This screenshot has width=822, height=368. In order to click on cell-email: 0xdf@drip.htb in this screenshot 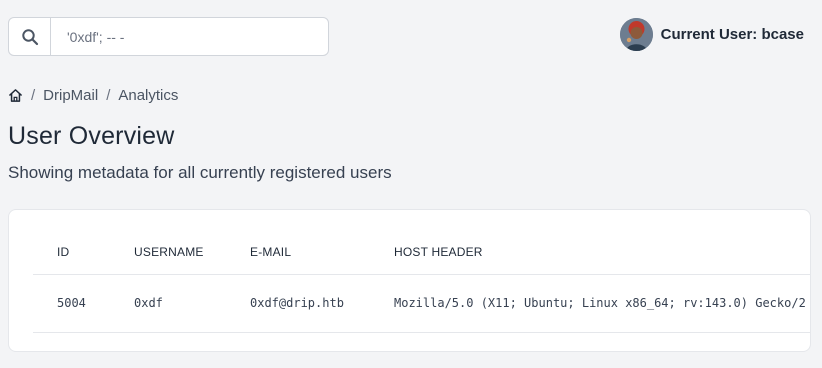, I will do `click(298, 303)`.